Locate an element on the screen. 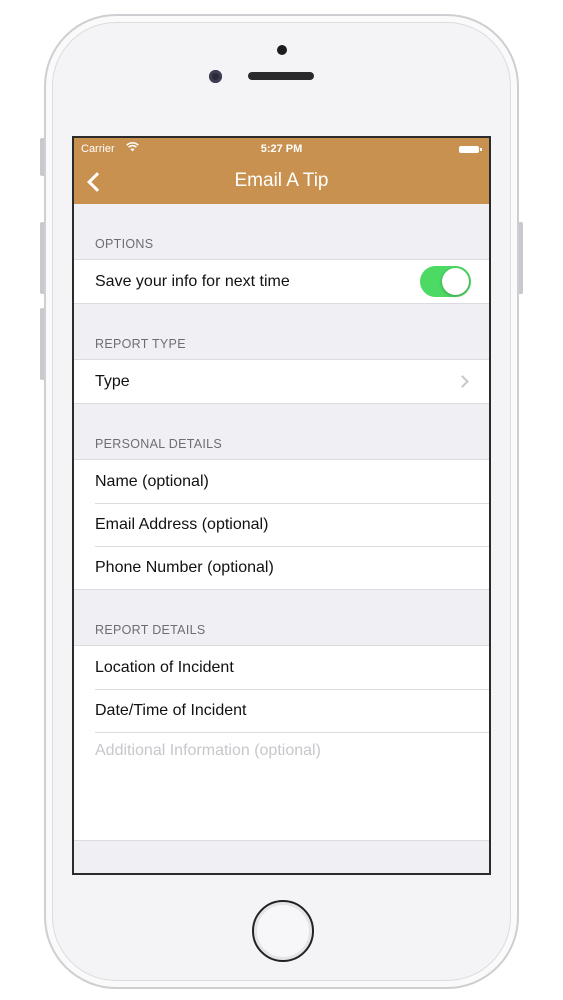 The width and height of the screenshot is (563, 1000). section-header-report-type: REPORT TYPE is located at coordinates (140, 344).